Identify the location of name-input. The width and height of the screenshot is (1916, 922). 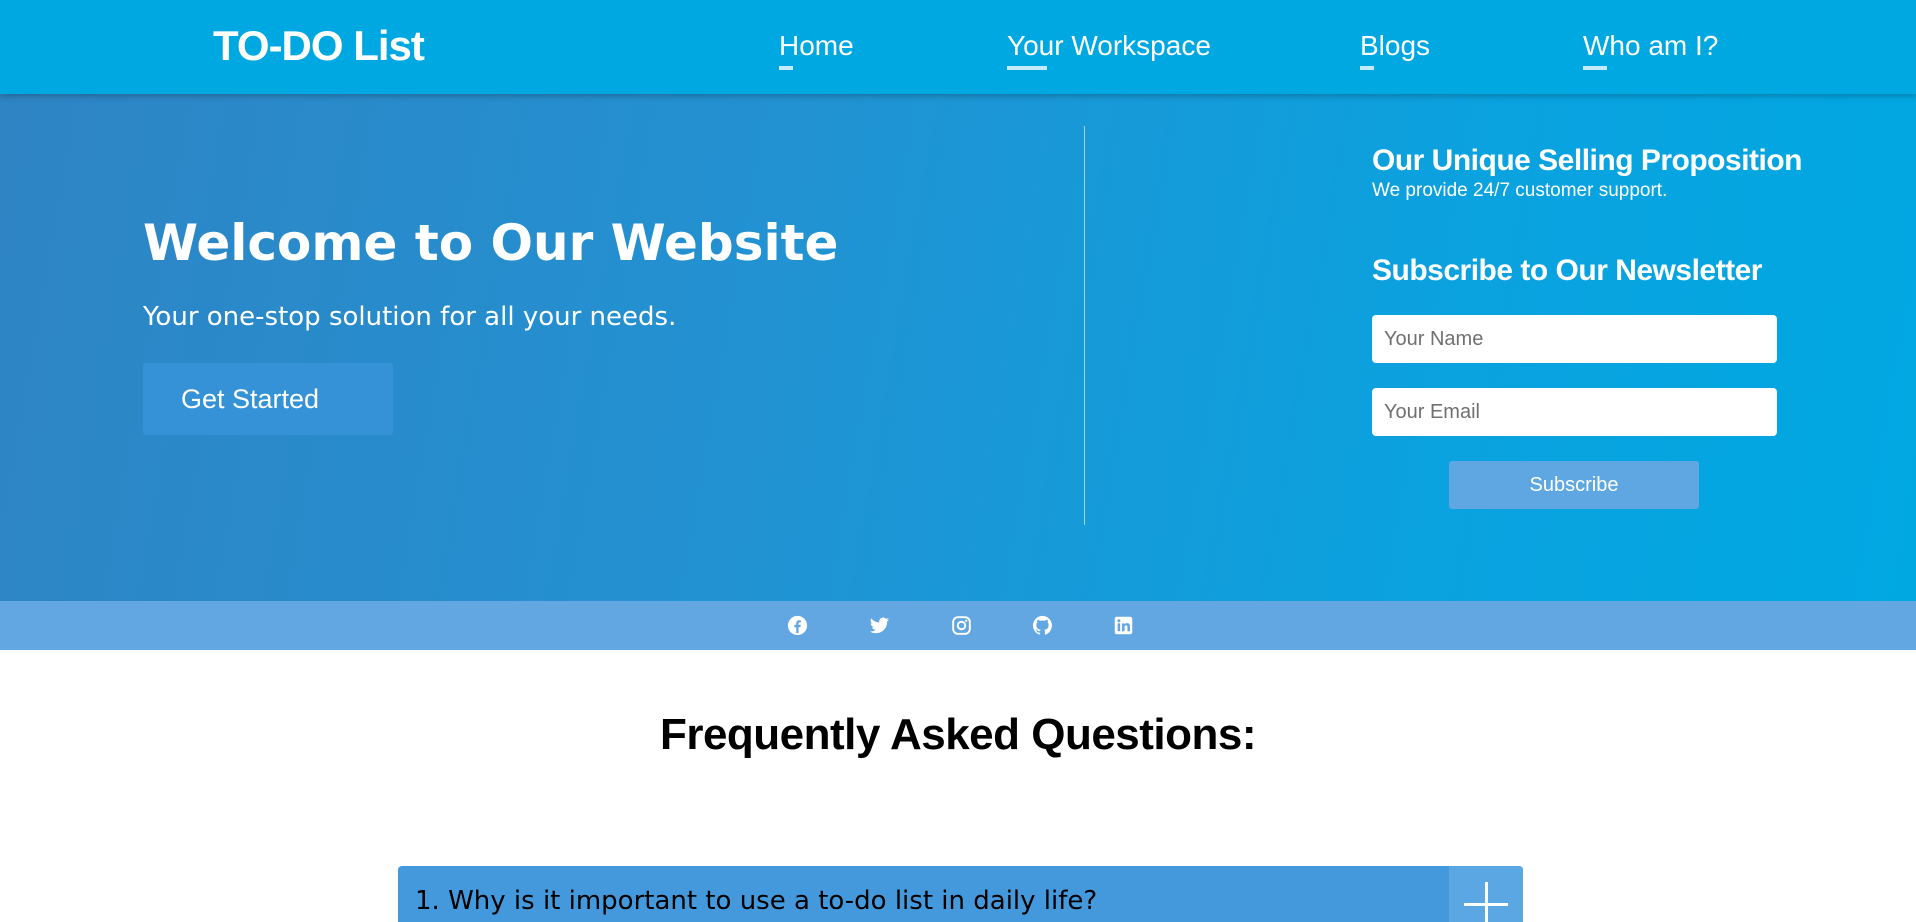
(1574, 339).